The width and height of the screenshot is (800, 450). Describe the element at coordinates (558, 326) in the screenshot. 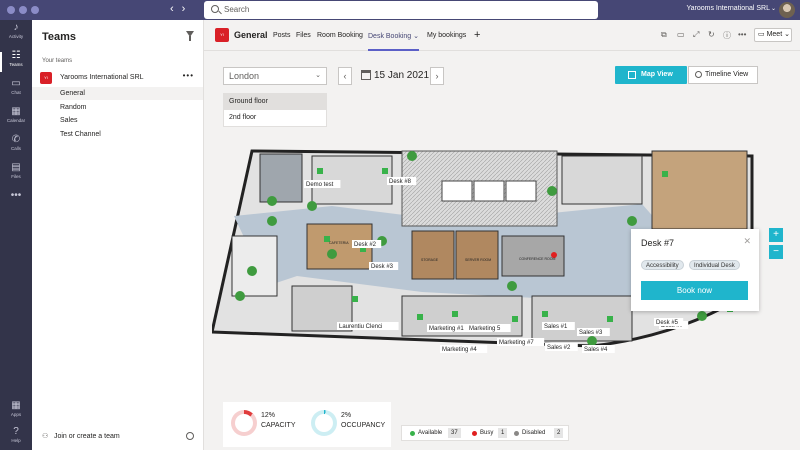

I see `map-label: Sales #1` at that location.